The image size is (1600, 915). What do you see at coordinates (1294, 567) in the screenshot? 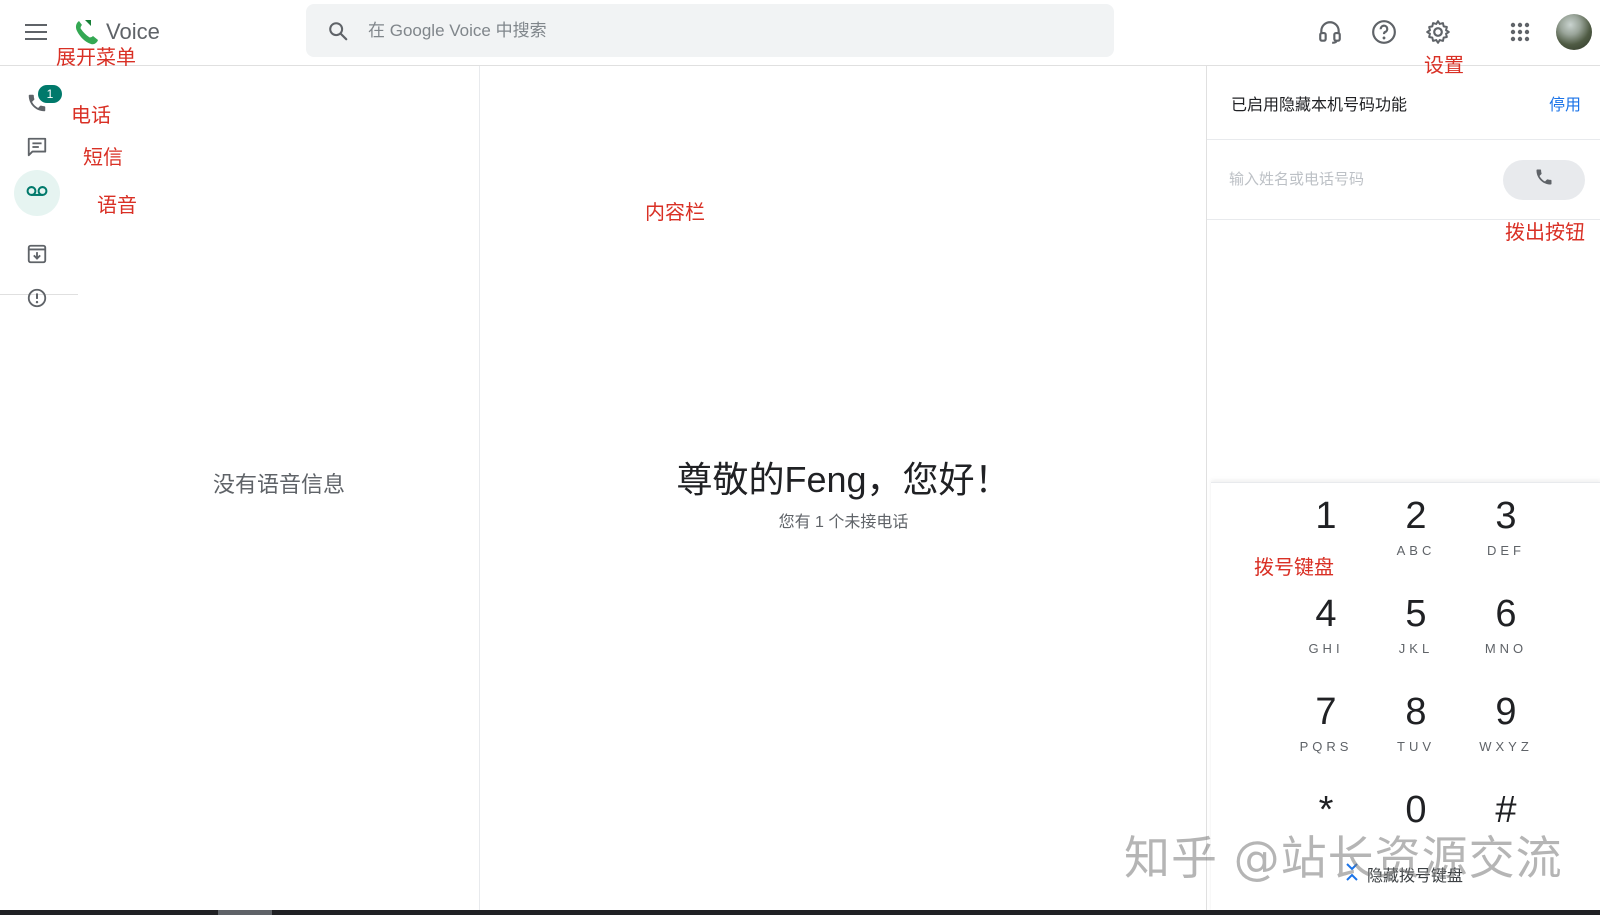
I see `annotation-keypad: 拨号键盘` at bounding box center [1294, 567].